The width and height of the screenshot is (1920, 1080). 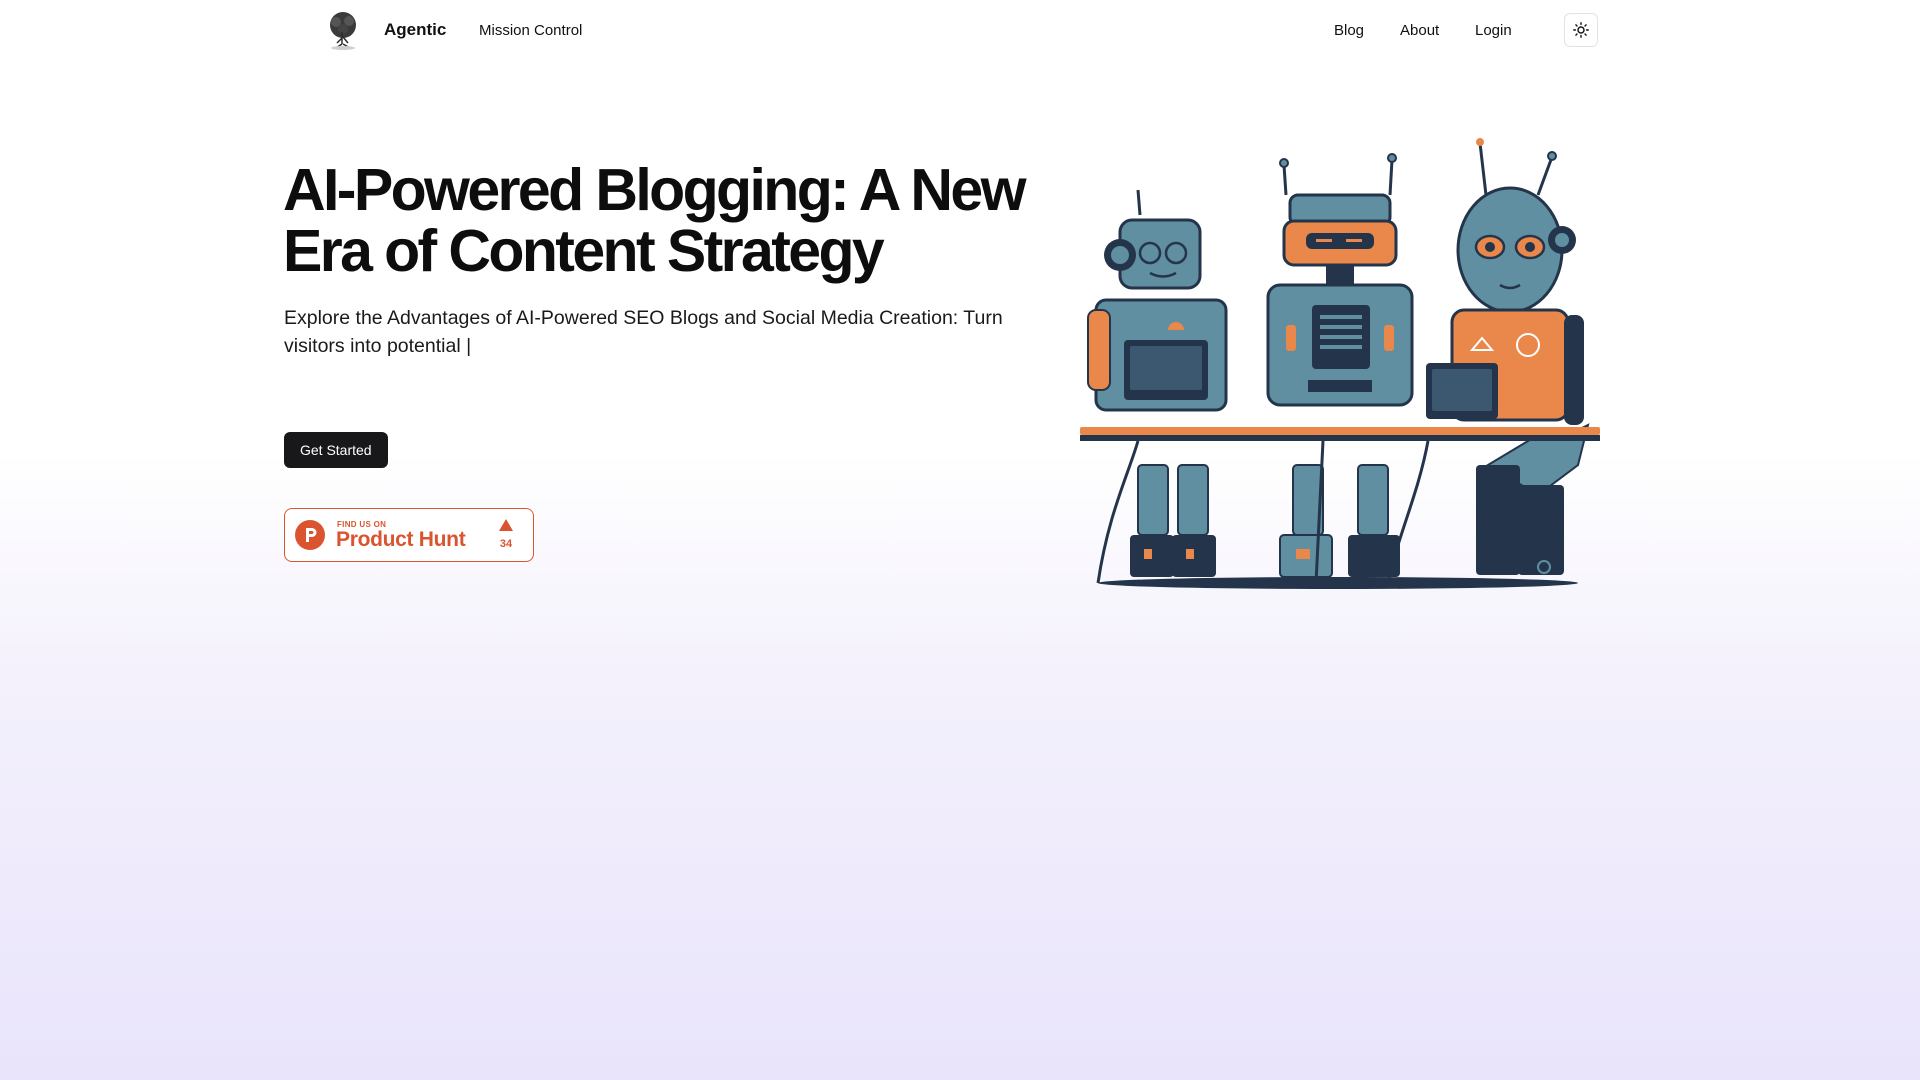 What do you see at coordinates (960, 31) in the screenshot?
I see `site-header: Agentic Mission Control Blog About Login` at bounding box center [960, 31].